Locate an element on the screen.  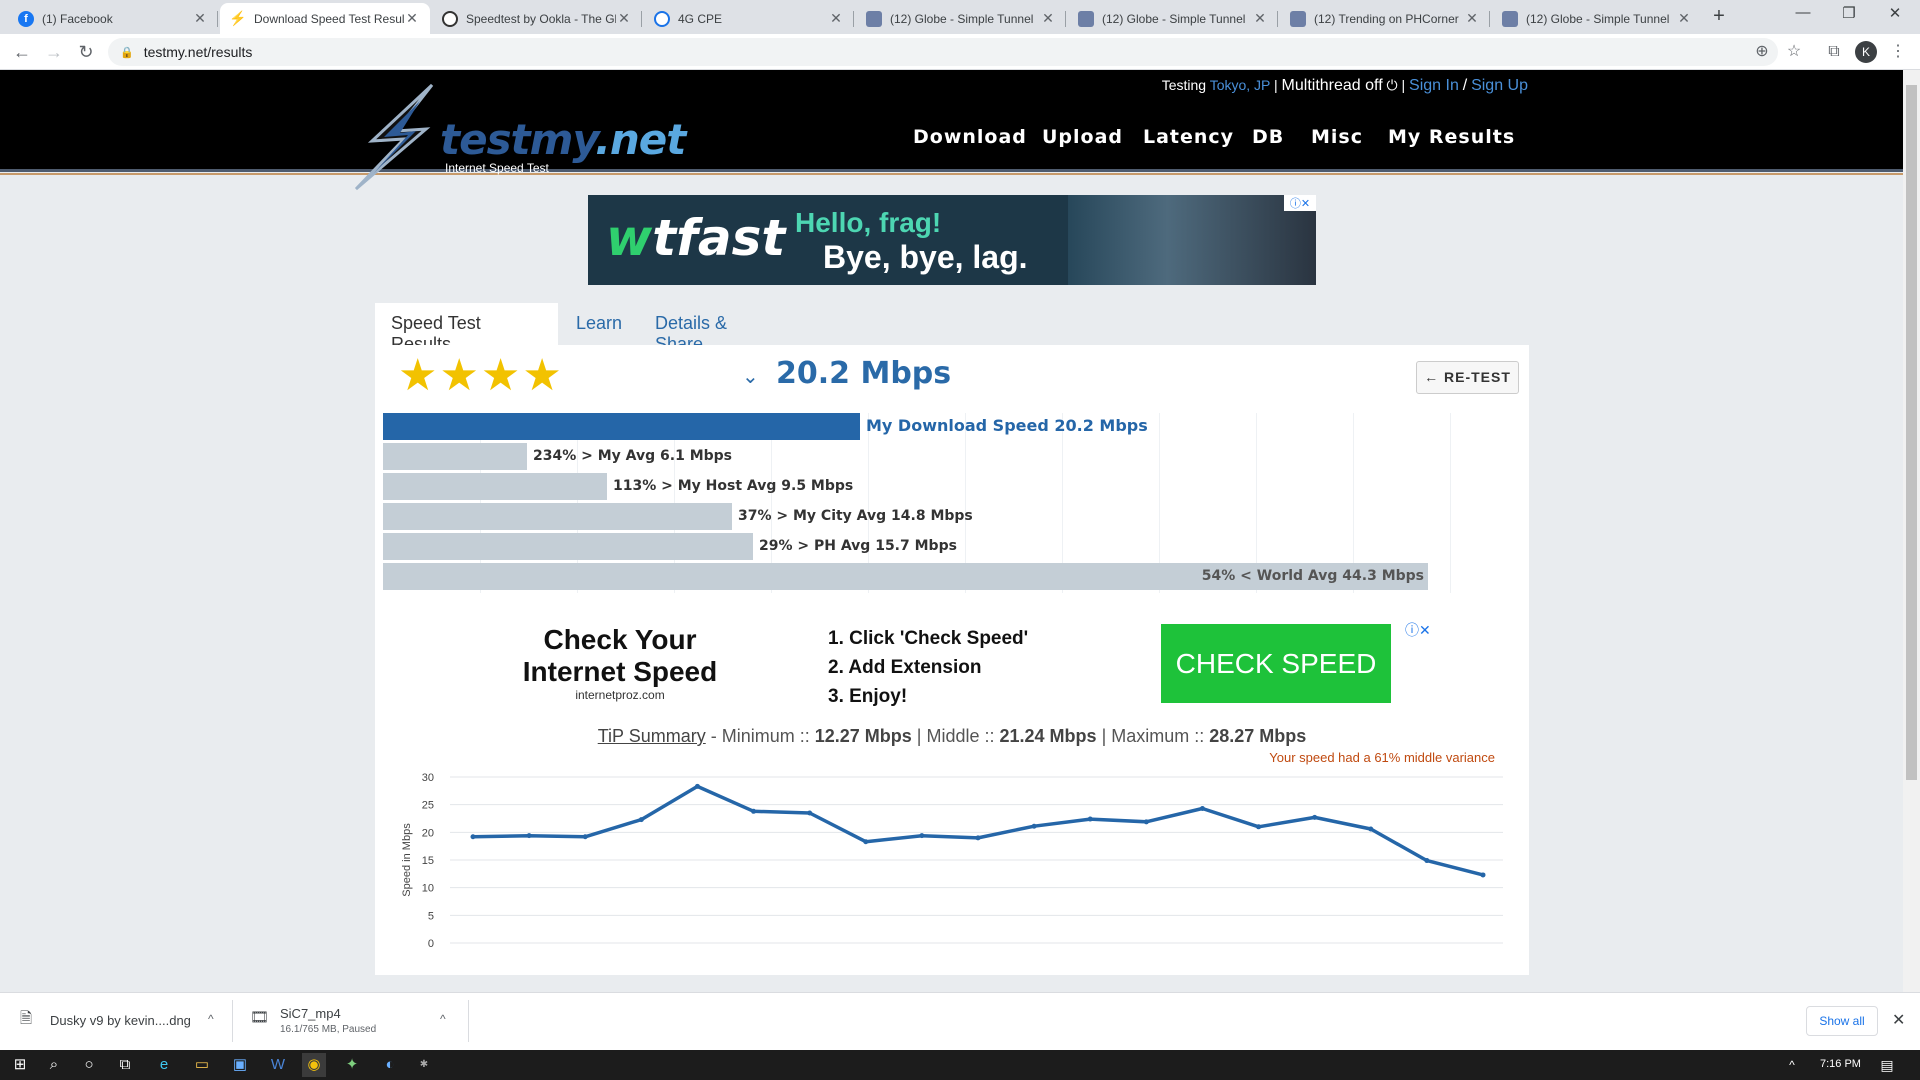
chrome-icon: ◉ is located at coordinates (314, 1065).